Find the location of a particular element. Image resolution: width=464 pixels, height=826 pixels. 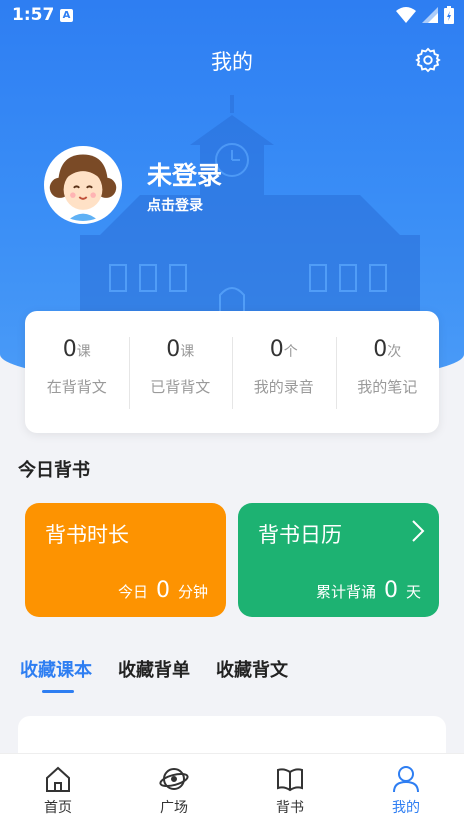

section-title: 今日背书 is located at coordinates (54, 470).